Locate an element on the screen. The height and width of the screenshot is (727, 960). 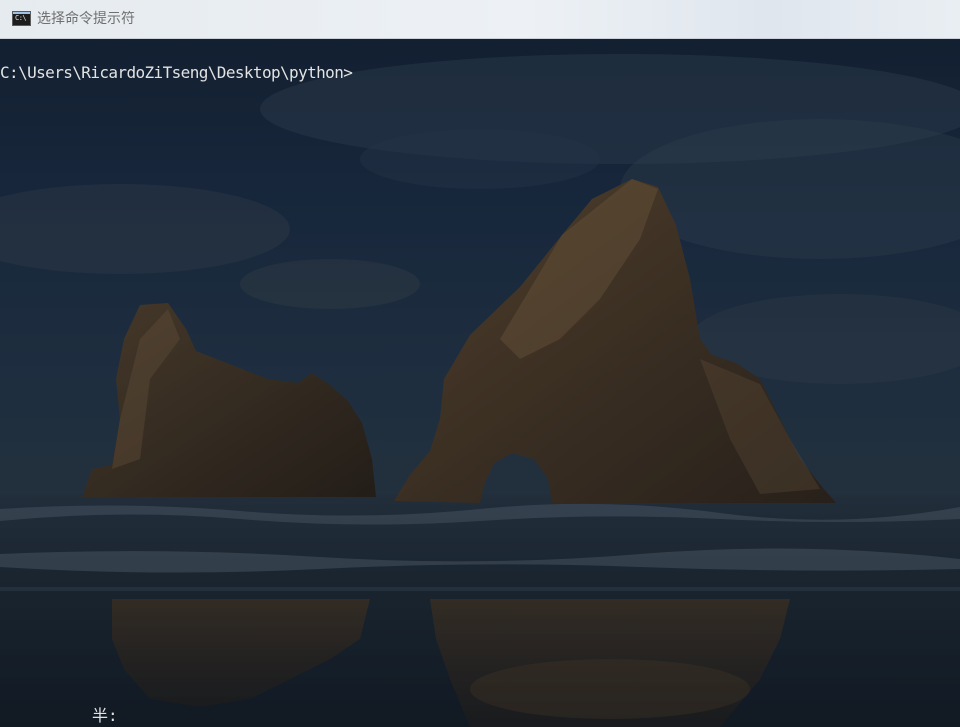
title-bar: C:\ 选择命令提示符 is located at coordinates (480, 19).